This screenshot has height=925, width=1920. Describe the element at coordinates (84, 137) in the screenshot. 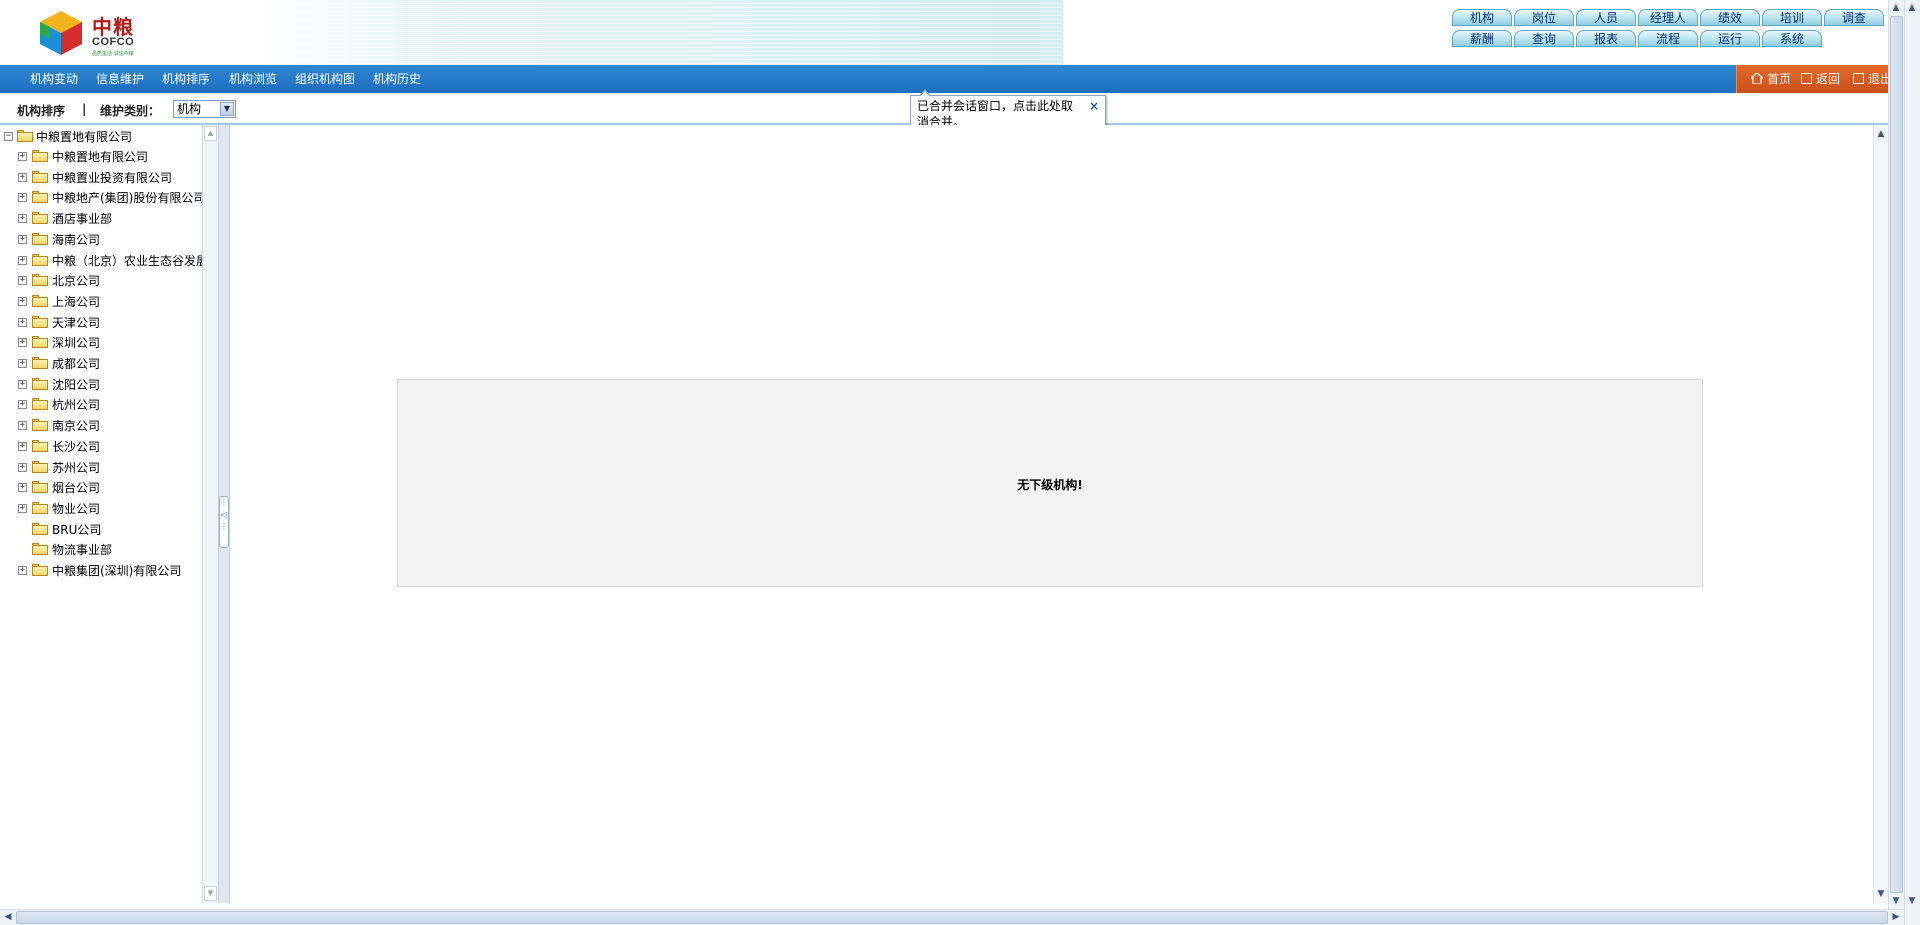

I see `tree-root-label: 中粮置地有限公司` at that location.